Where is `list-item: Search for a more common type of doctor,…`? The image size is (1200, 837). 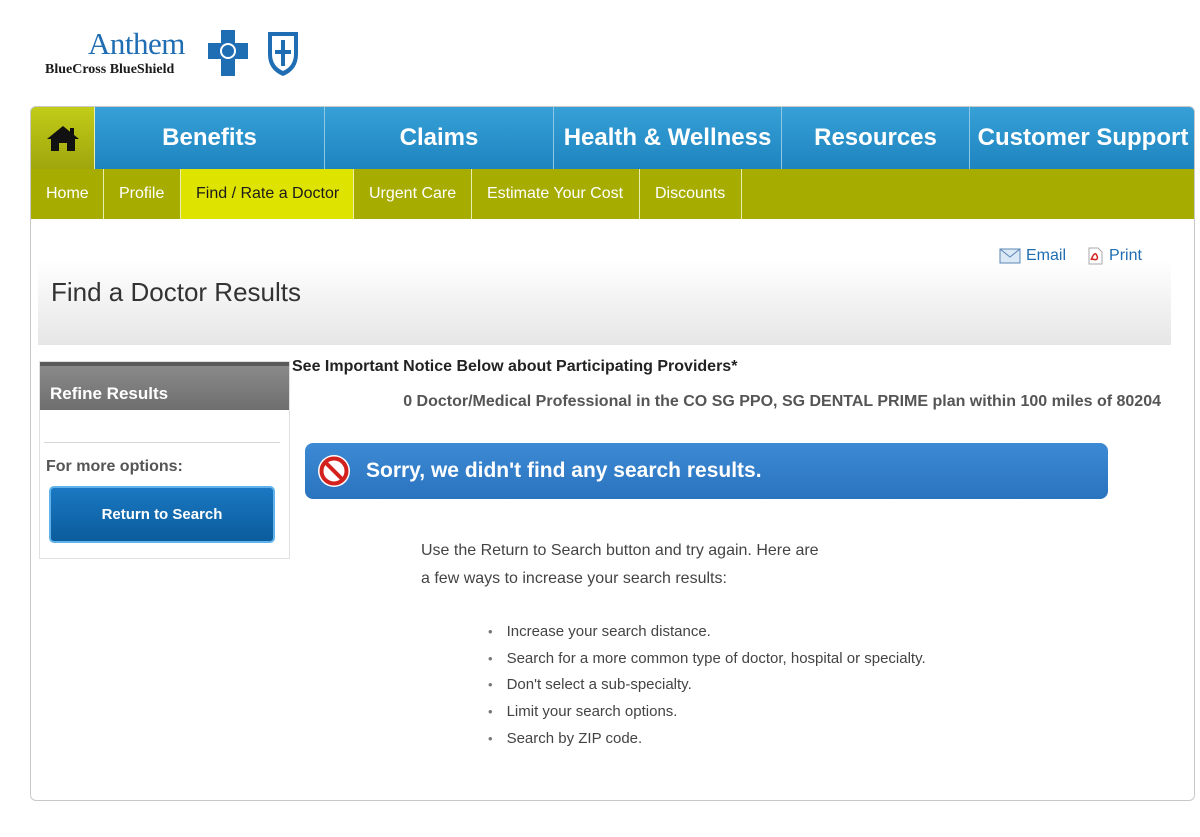
list-item: Search for a more common type of doctor,… is located at coordinates (707, 658).